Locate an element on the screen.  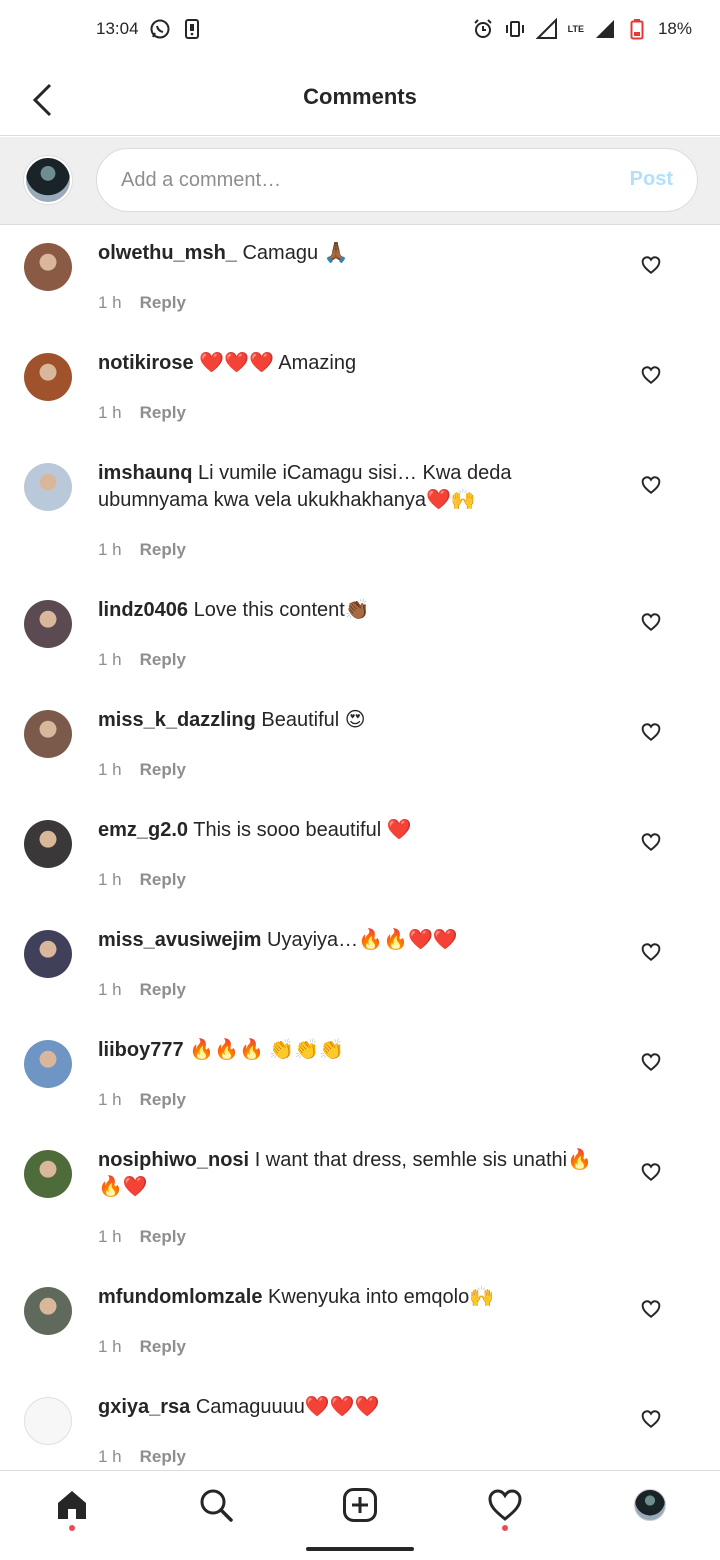
nav-new-post is located at coordinates (360, 1505).